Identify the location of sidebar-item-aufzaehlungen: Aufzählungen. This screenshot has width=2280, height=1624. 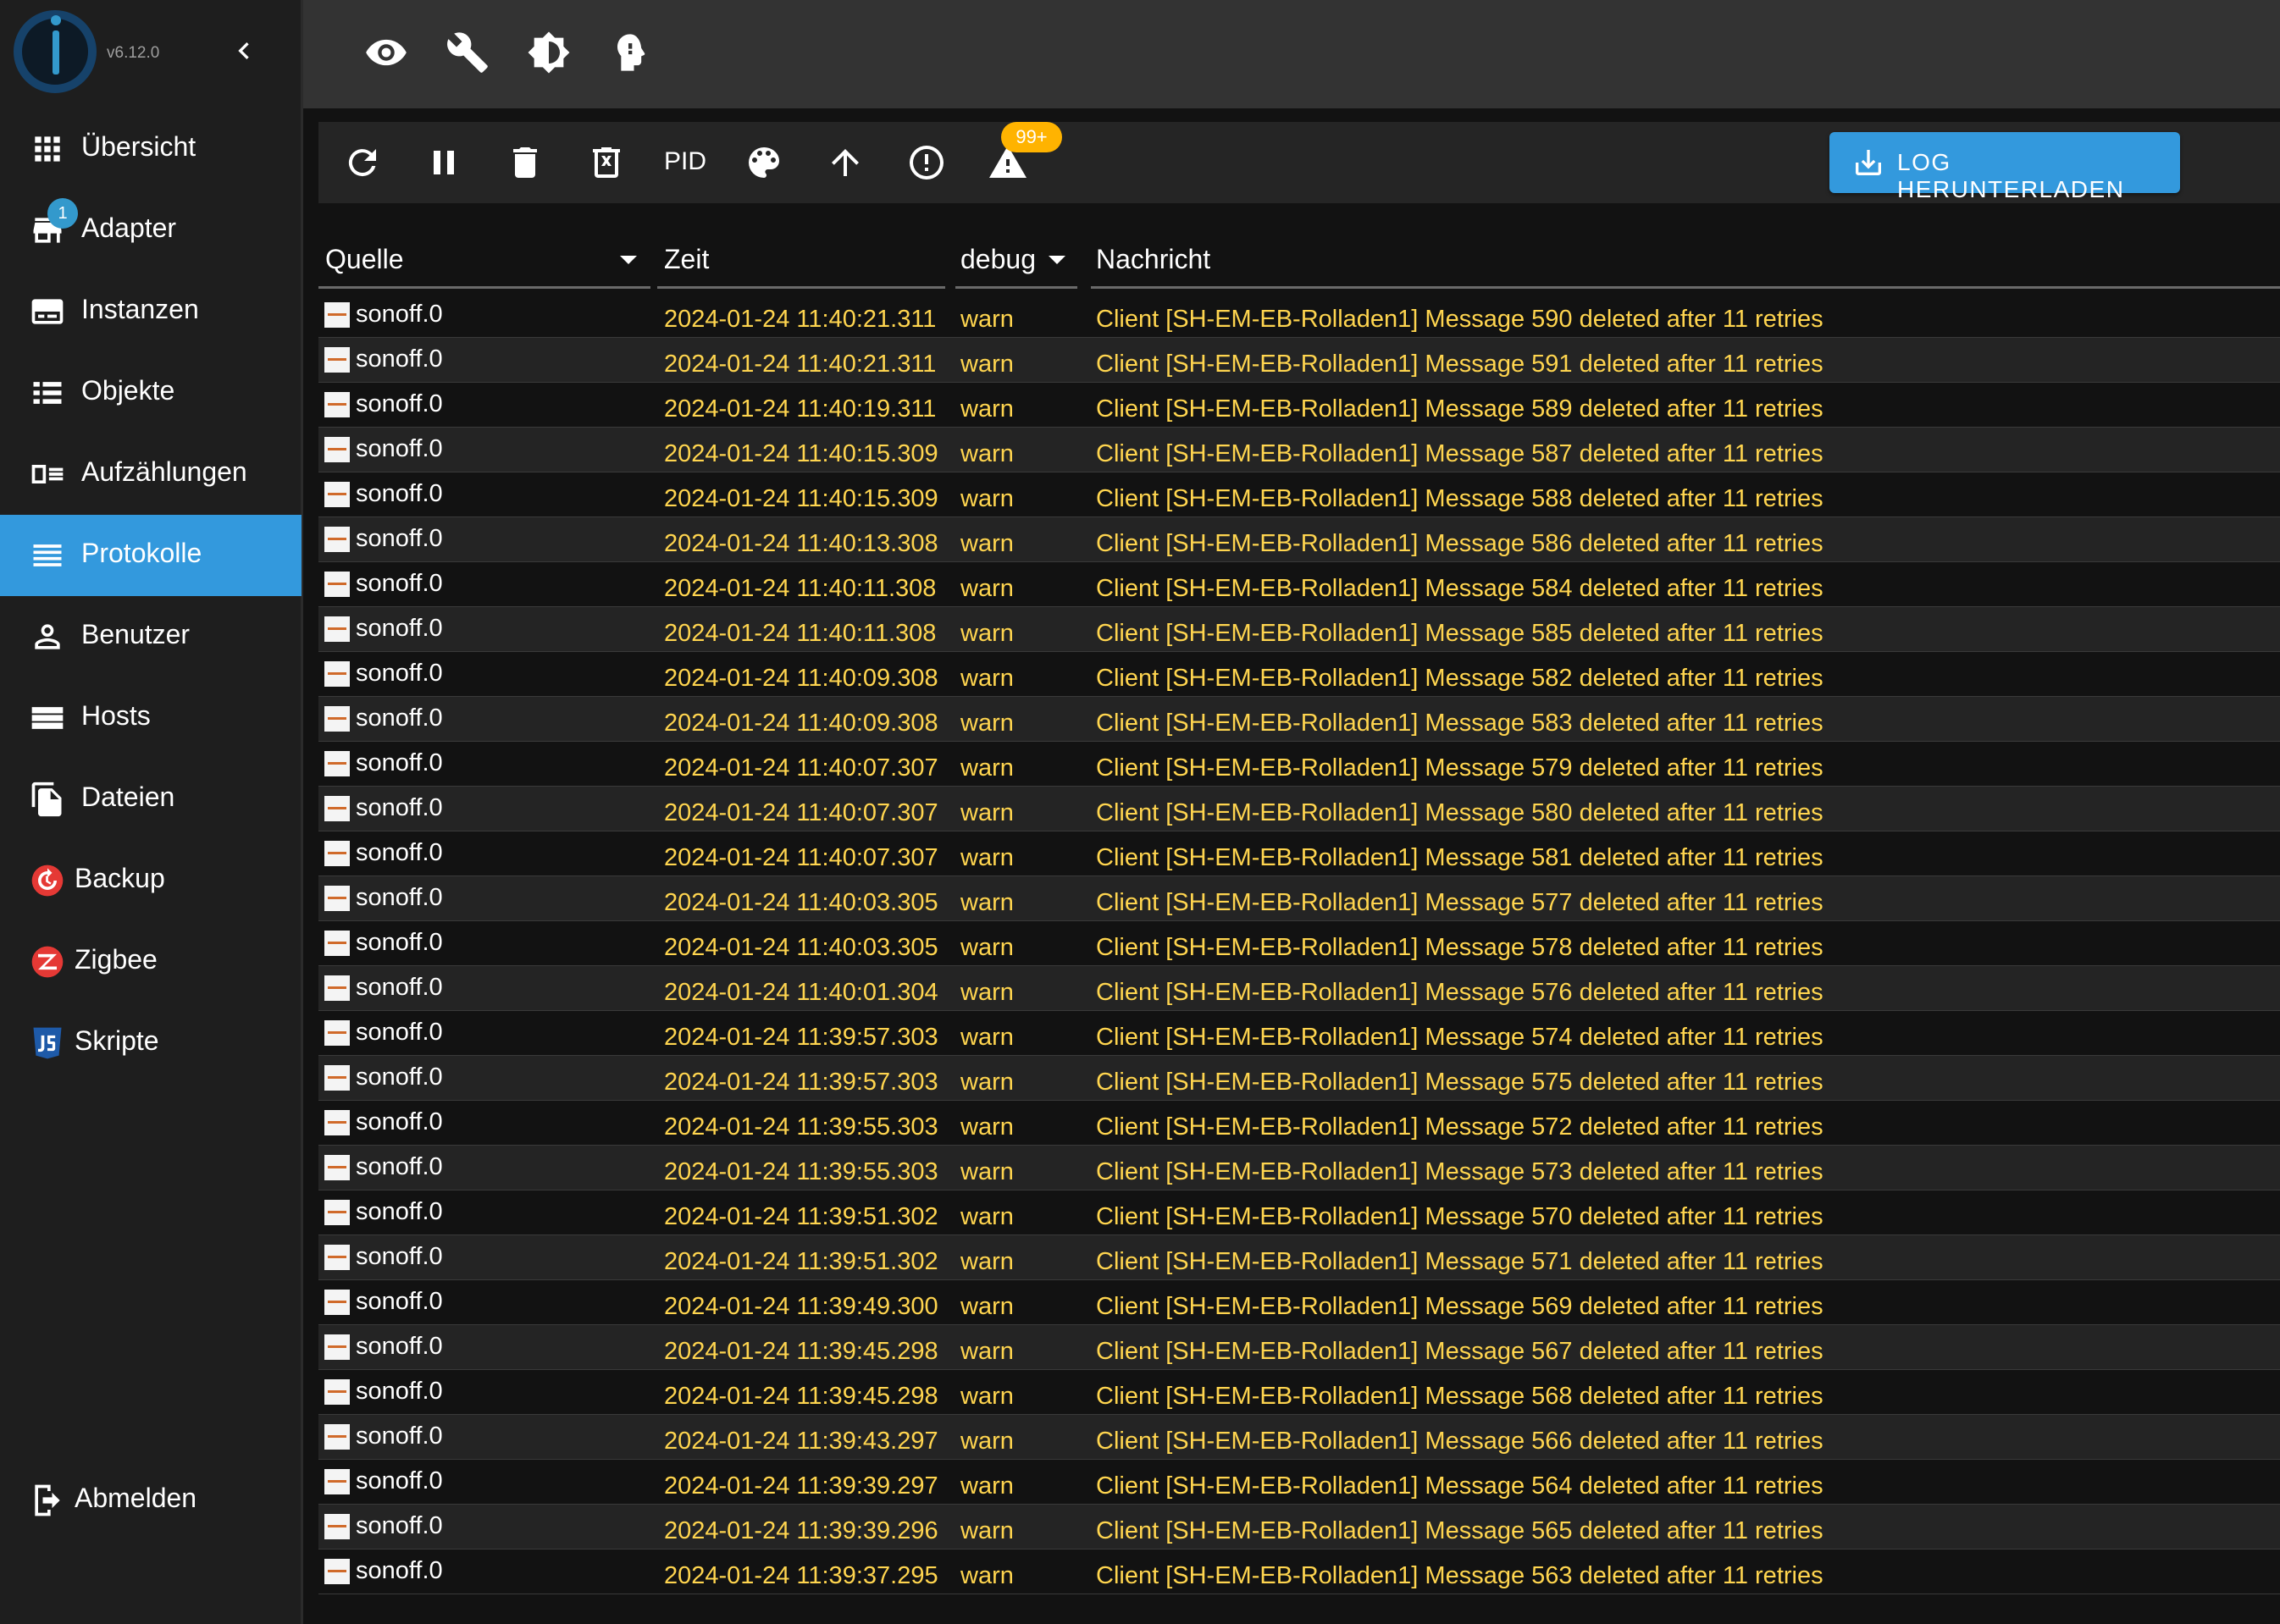
(151, 475).